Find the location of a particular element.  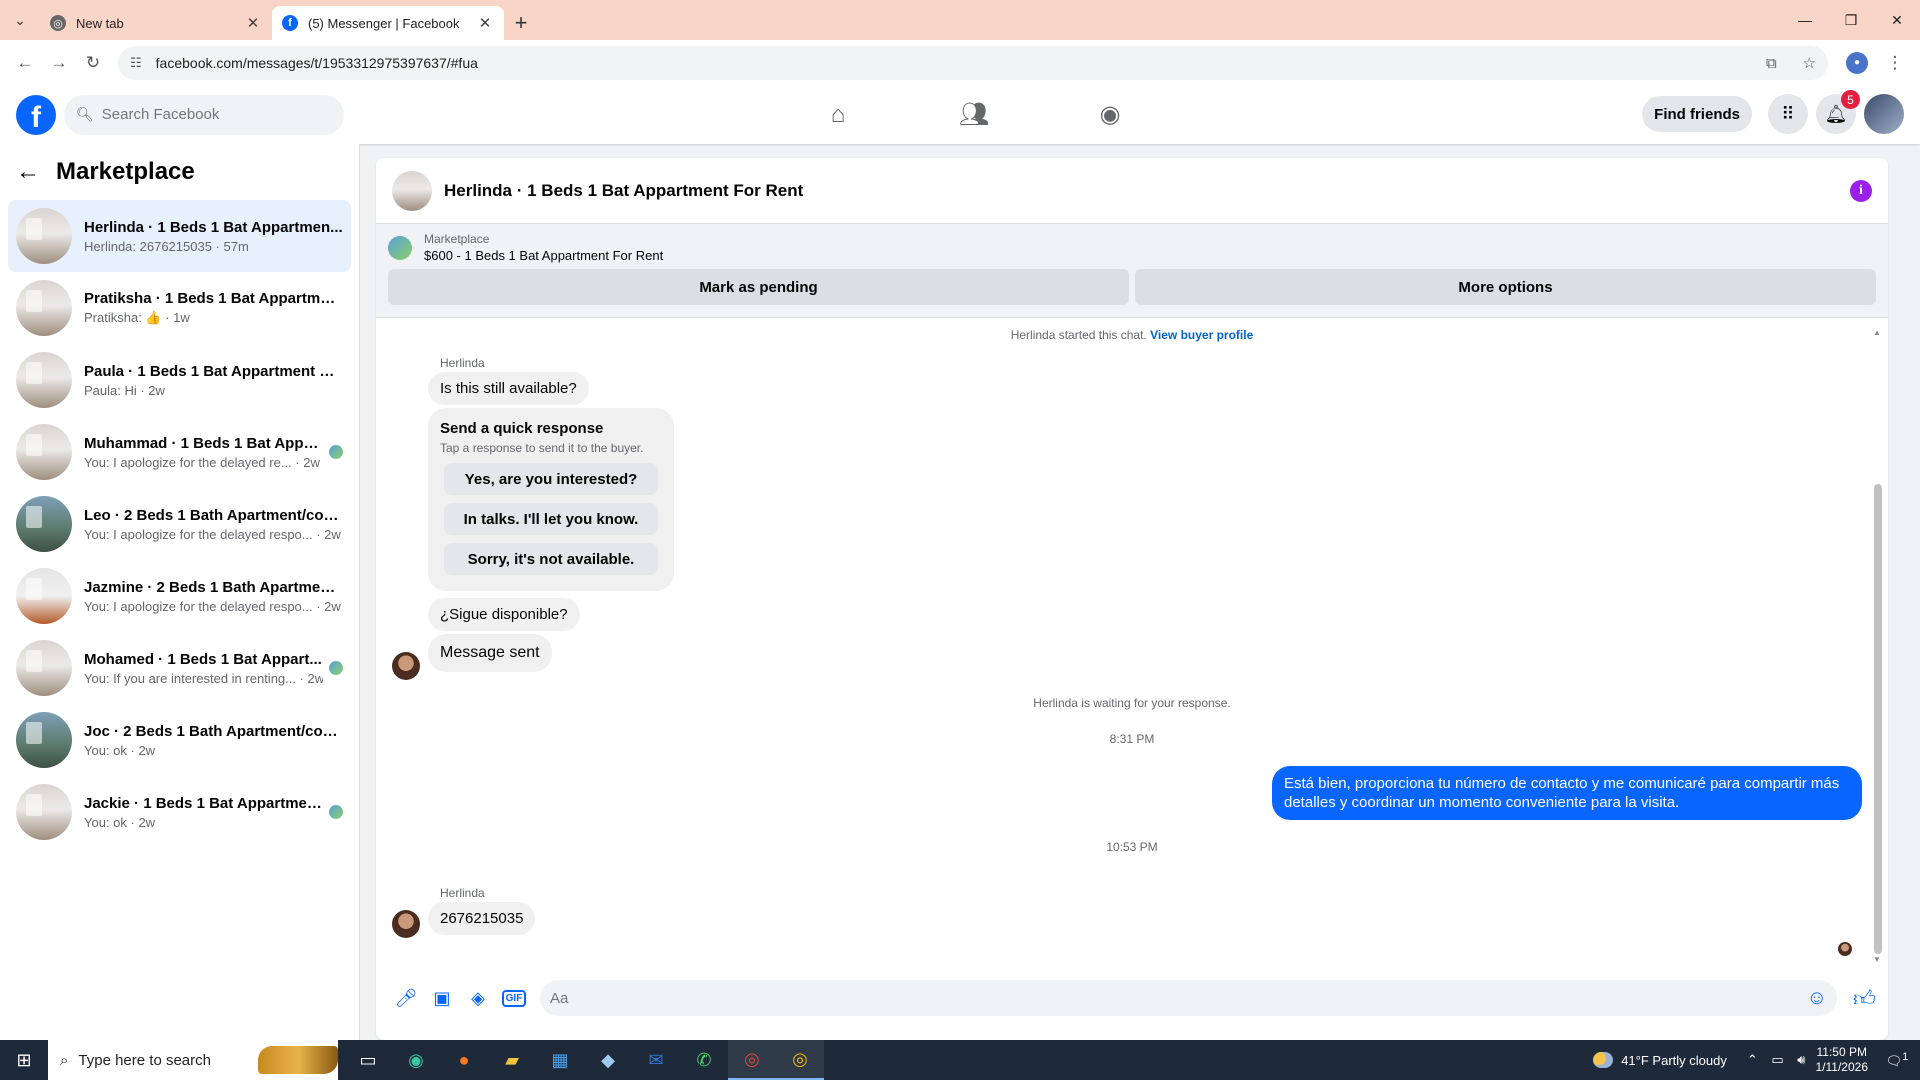

quick-response-option: In talks. I'll let you know. is located at coordinates (551, 519).